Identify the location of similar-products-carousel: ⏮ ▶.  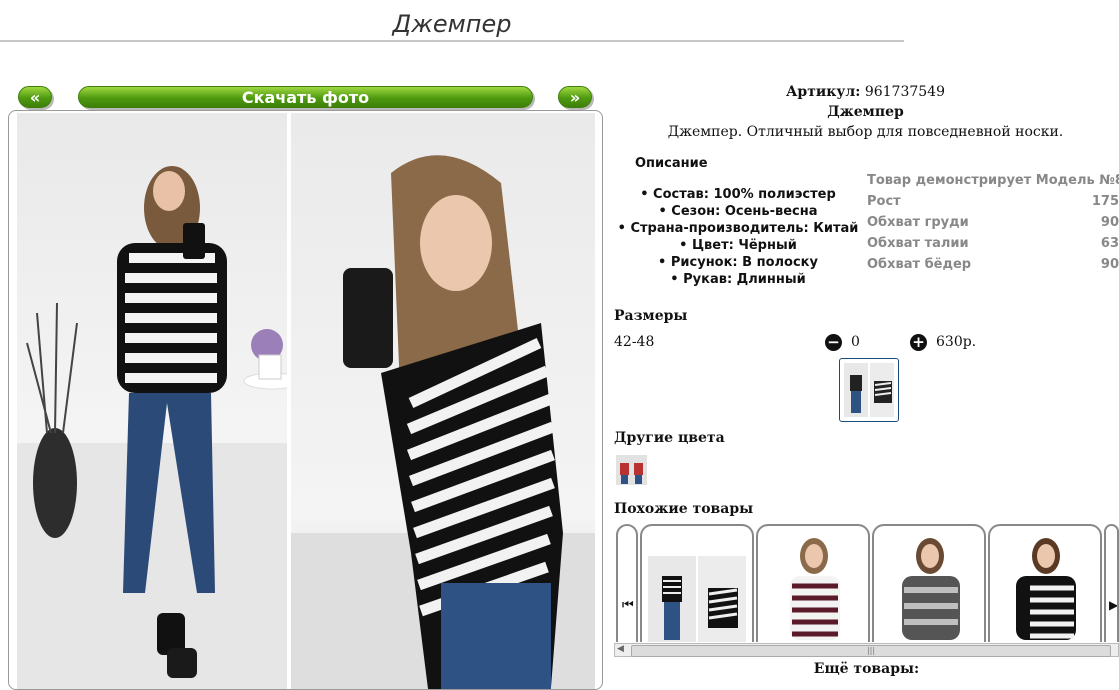
(866, 592).